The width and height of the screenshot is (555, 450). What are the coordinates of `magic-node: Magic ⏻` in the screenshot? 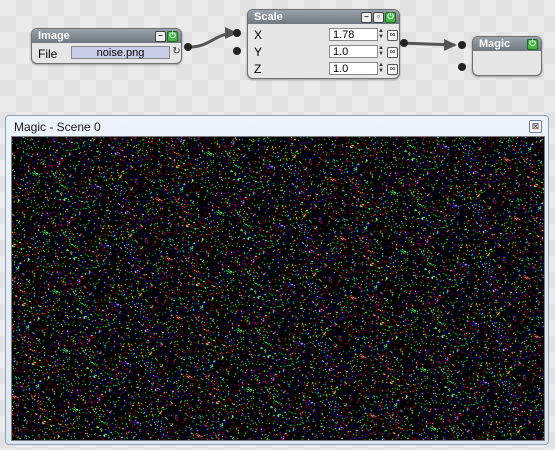 It's located at (507, 56).